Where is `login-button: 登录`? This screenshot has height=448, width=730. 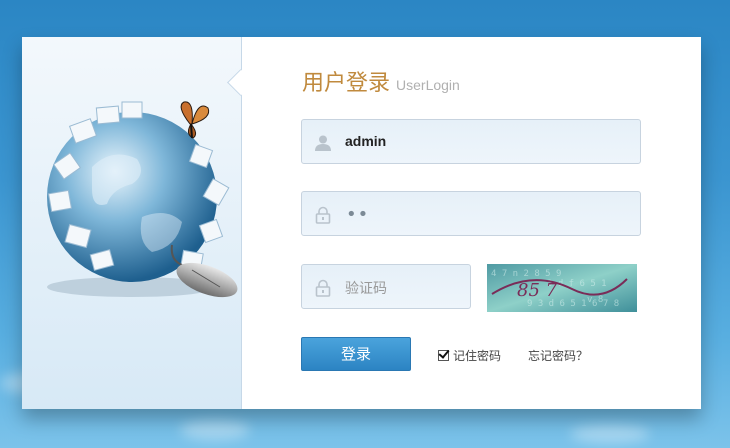 login-button: 登录 is located at coordinates (356, 354).